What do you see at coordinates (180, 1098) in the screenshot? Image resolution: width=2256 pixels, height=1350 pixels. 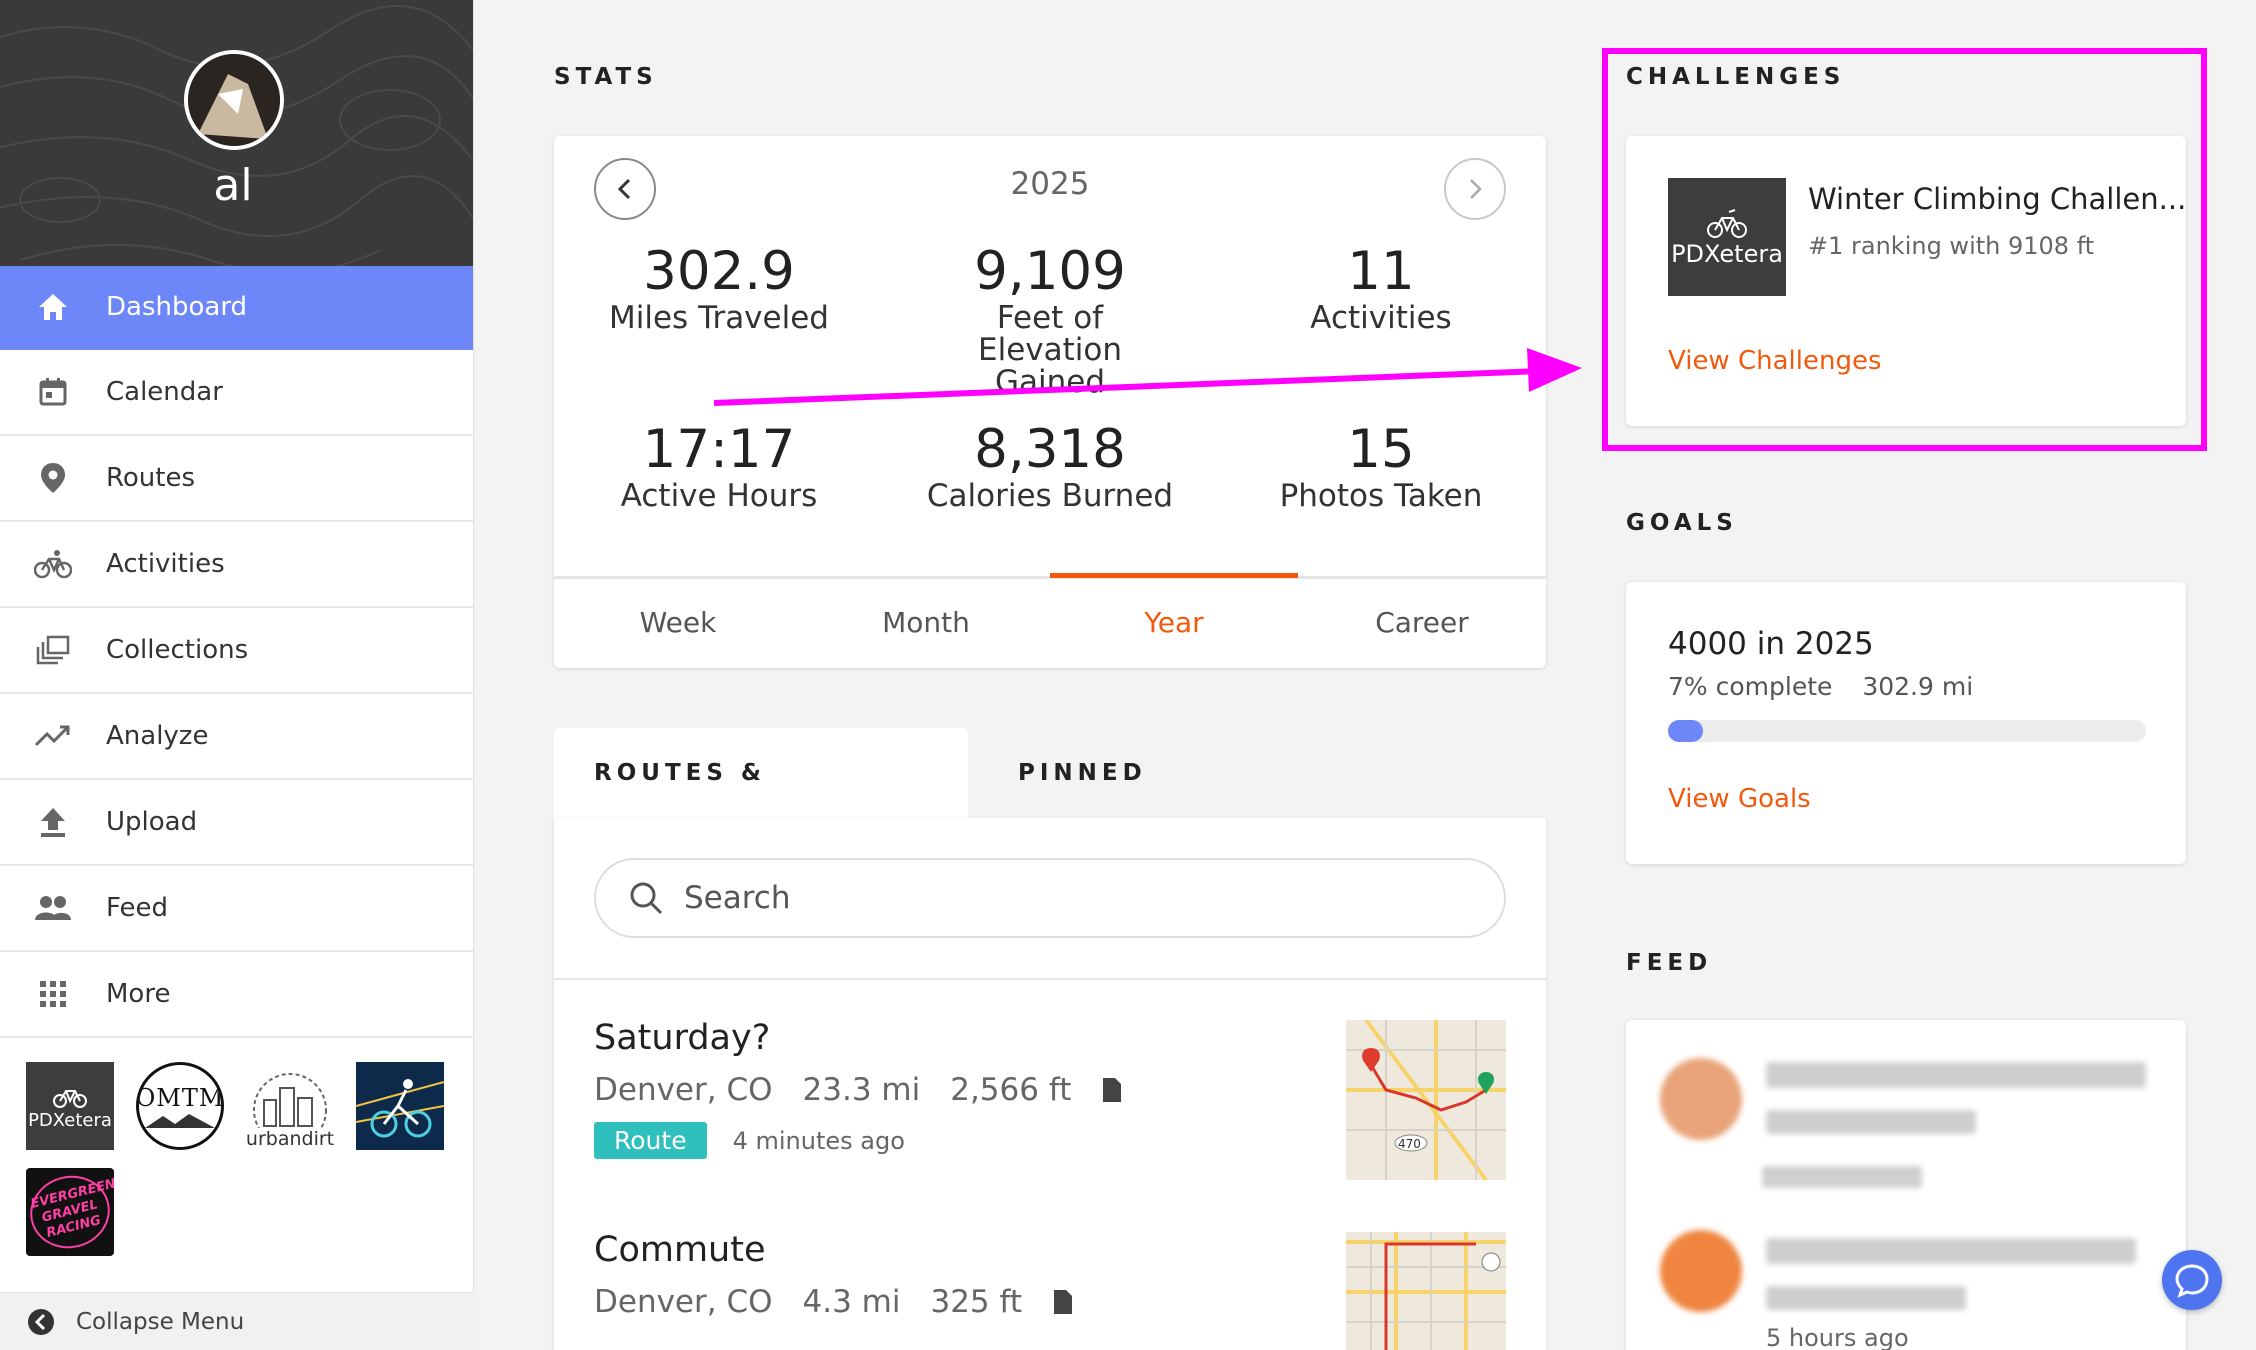 I see `club-name: OMTM` at bounding box center [180, 1098].